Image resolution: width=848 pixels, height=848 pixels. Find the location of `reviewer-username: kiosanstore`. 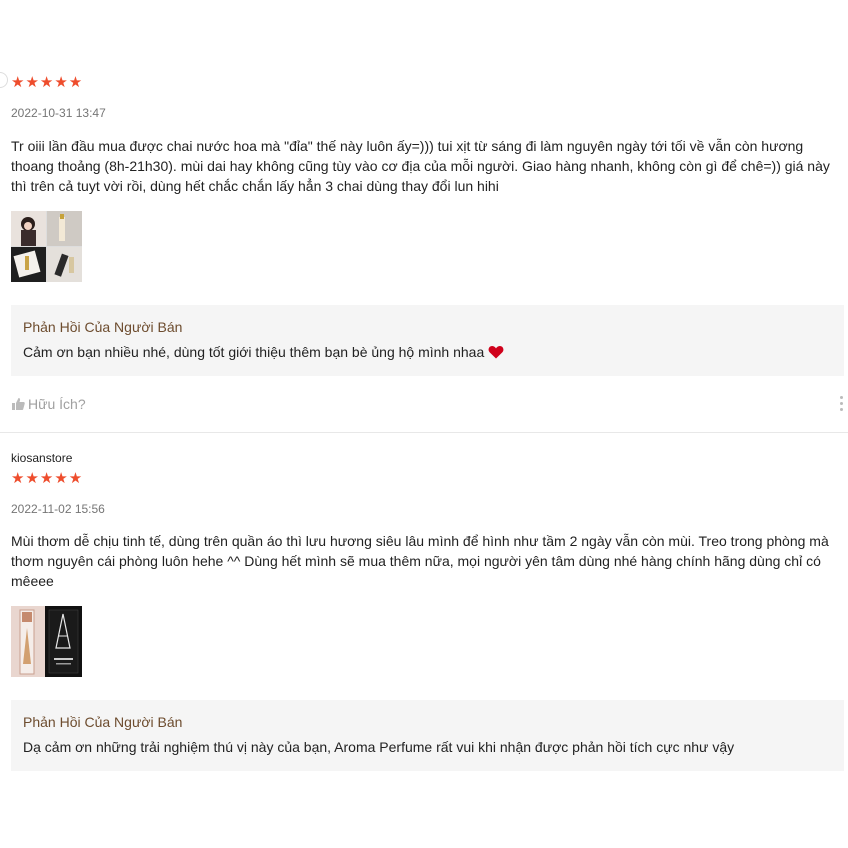

reviewer-username: kiosanstore is located at coordinates (41, 458).